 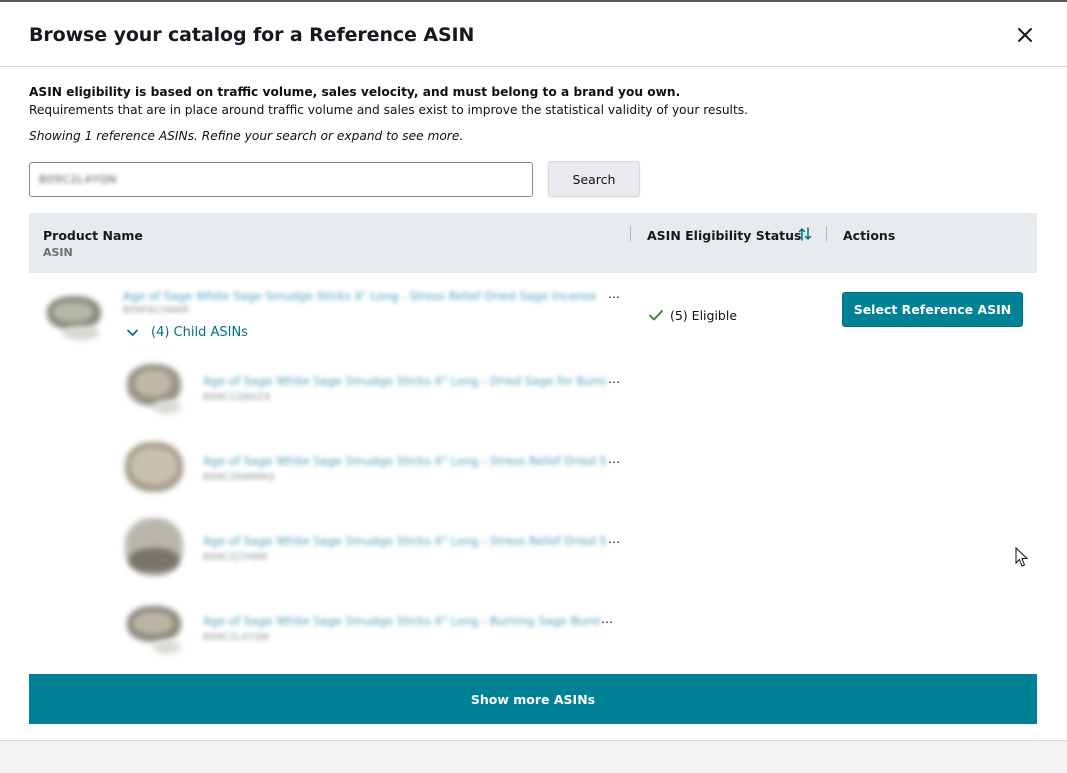 I want to click on chevron-down-icon, so click(x=132, y=332).